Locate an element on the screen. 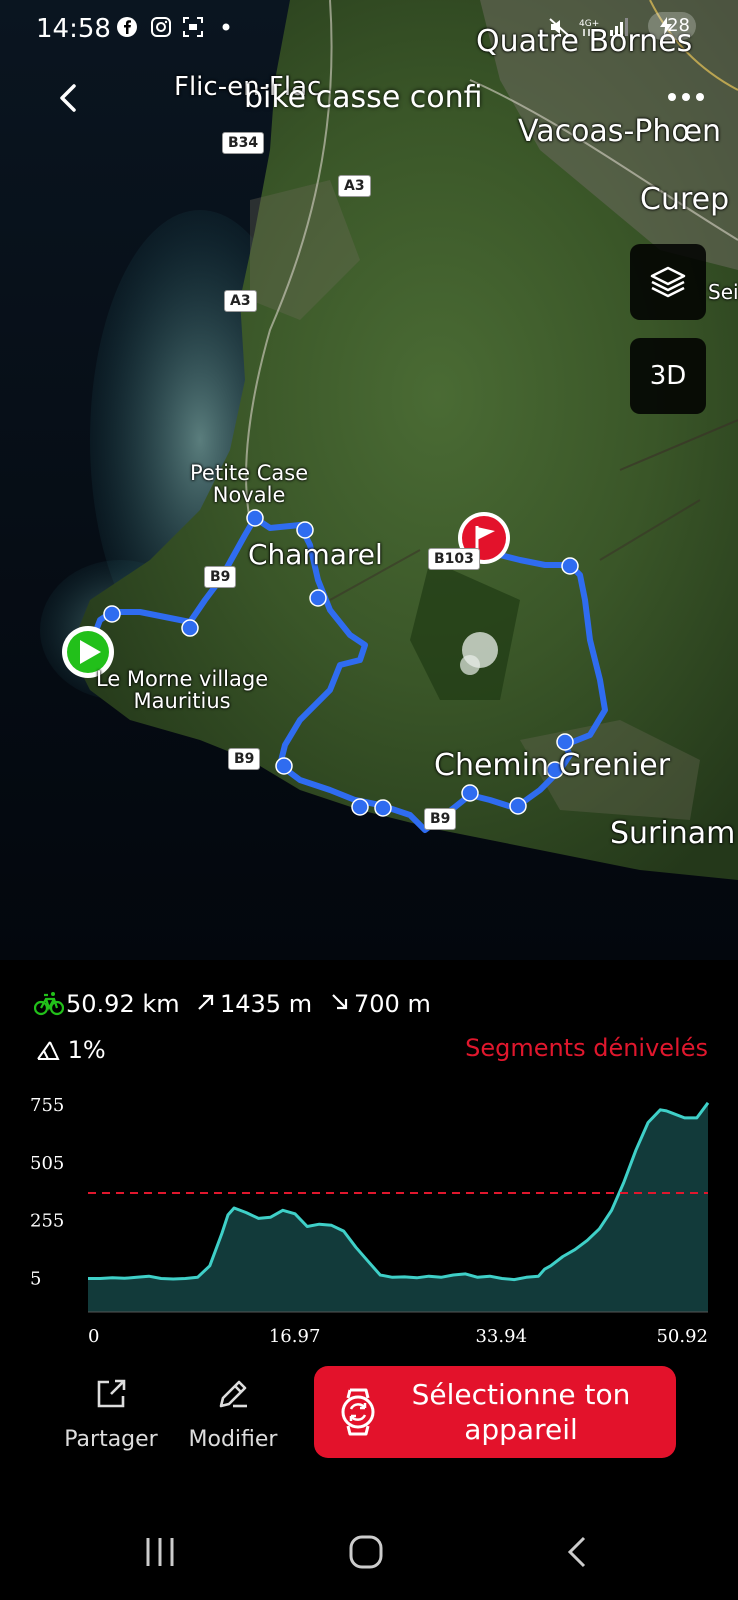  map-3d-button: 3D is located at coordinates (668, 376).